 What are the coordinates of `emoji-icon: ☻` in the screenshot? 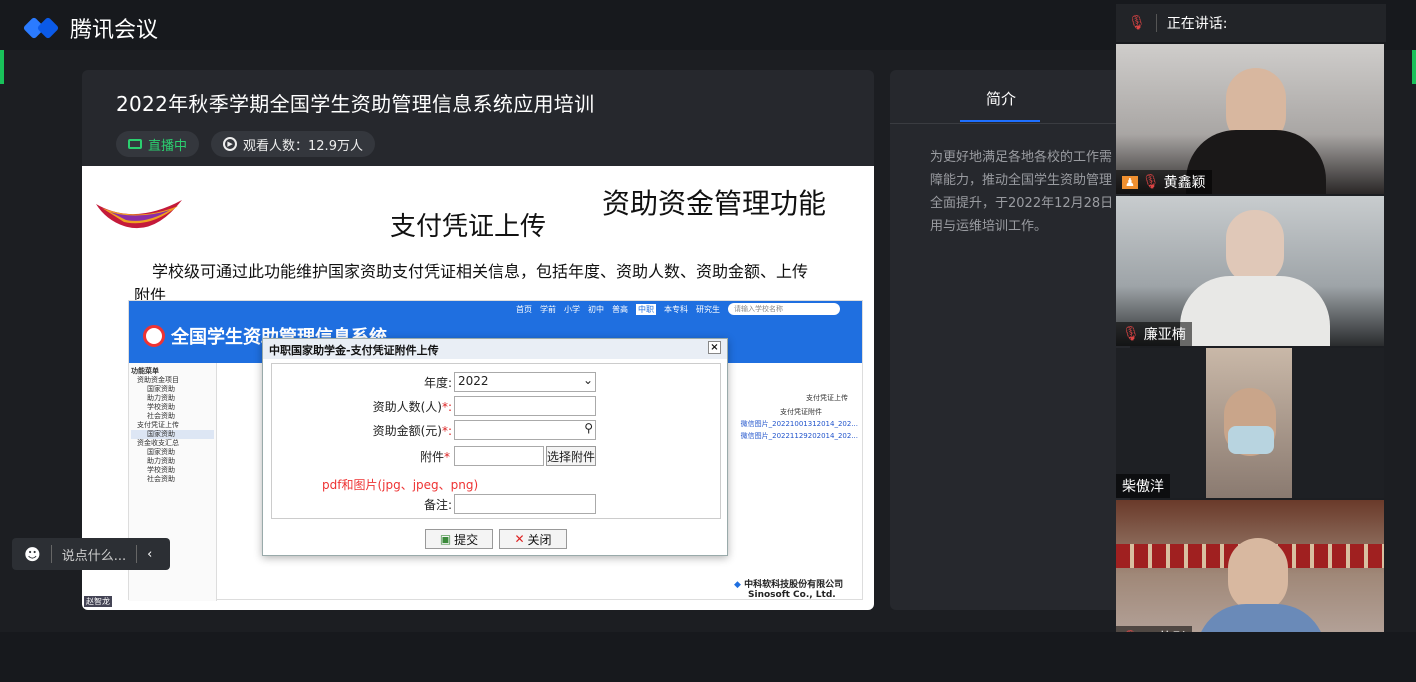 It's located at (32, 554).